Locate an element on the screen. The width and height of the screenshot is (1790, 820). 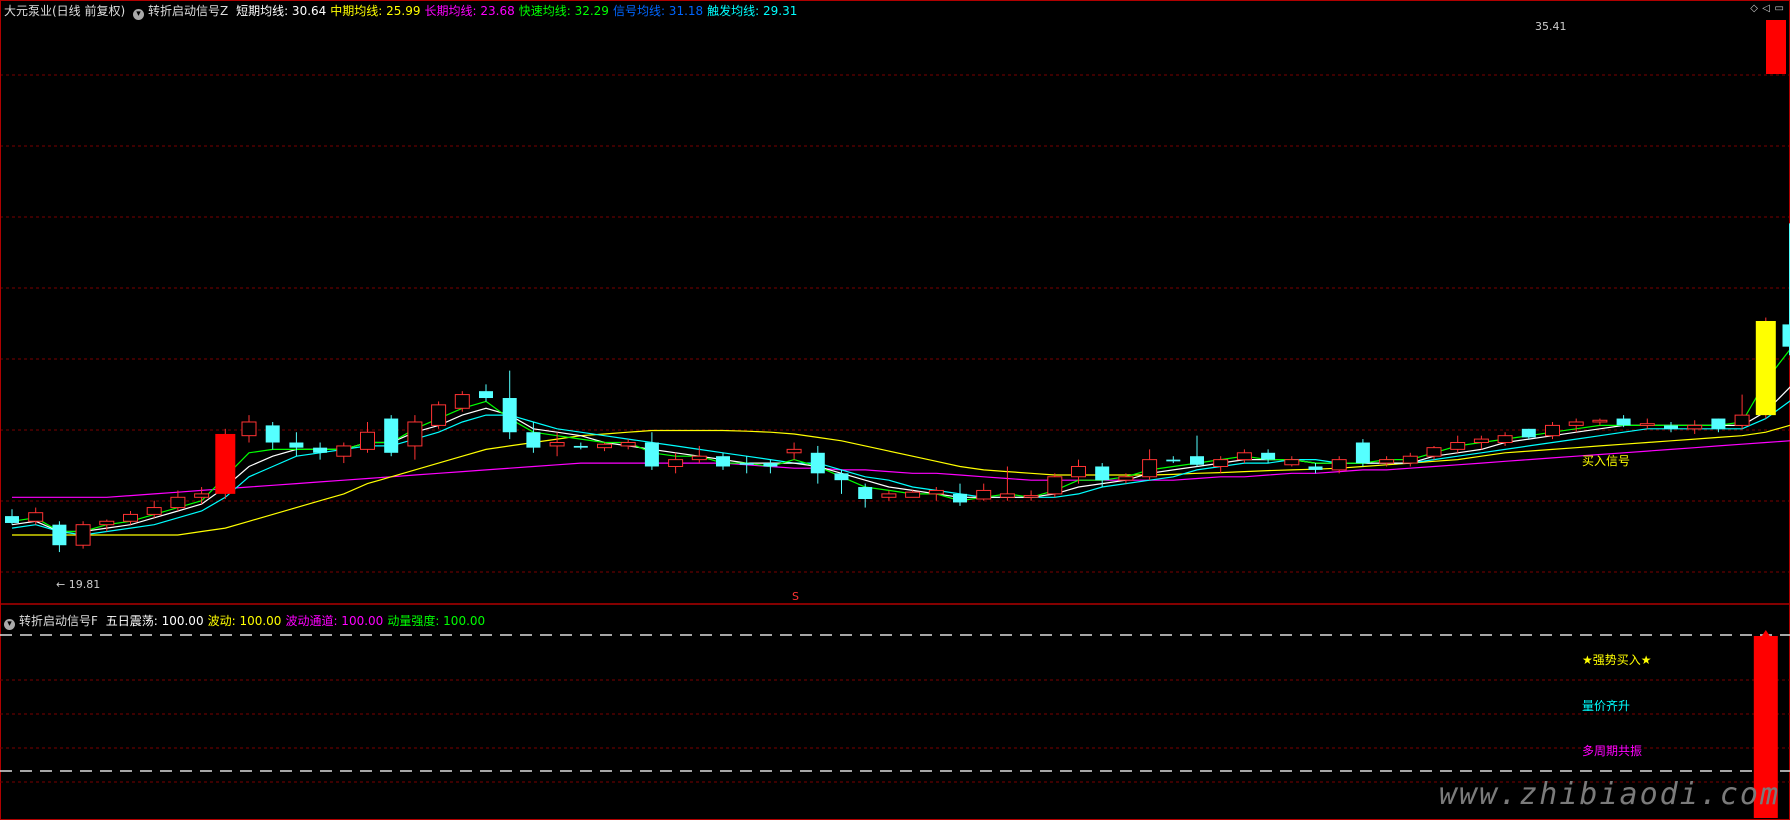
stock-name: 大元泵业(日线 前复权) is located at coordinates (64, 11).